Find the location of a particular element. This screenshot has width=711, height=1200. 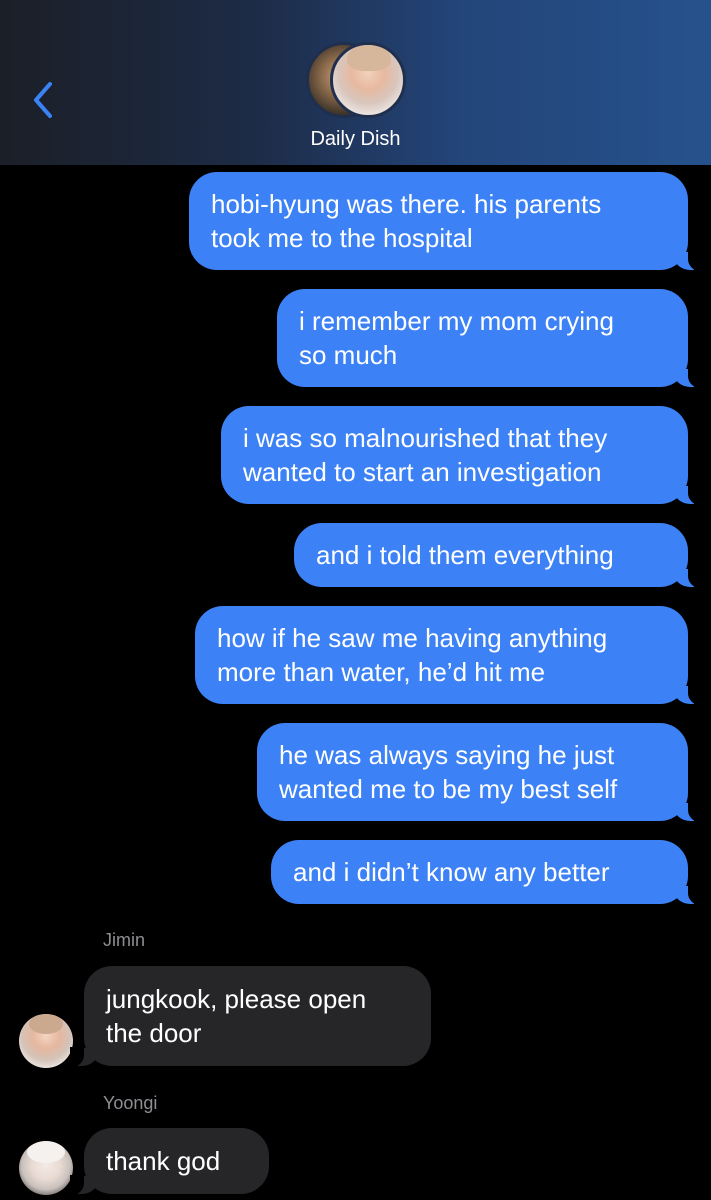

outgoing-message: and i told them everything is located at coordinates (498, 555).